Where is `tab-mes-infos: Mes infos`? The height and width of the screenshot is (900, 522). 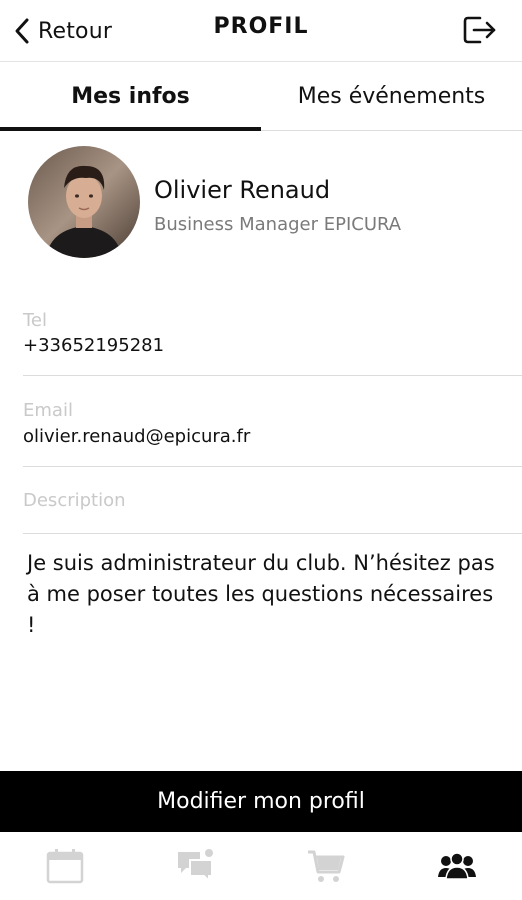 tab-mes-infos: Mes infos is located at coordinates (130, 97).